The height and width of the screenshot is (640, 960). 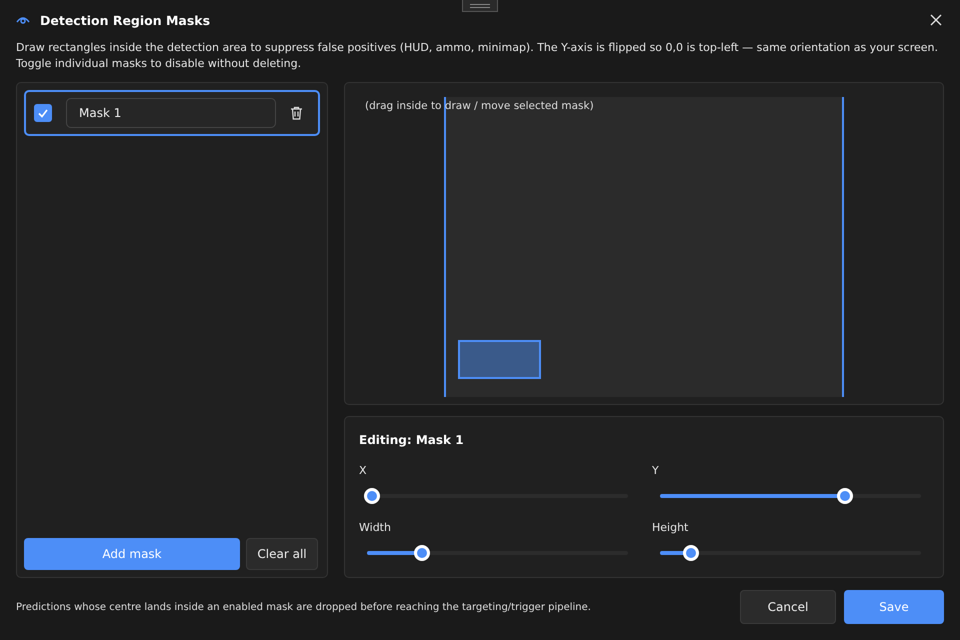 What do you see at coordinates (296, 113) in the screenshot?
I see `delete-icon` at bounding box center [296, 113].